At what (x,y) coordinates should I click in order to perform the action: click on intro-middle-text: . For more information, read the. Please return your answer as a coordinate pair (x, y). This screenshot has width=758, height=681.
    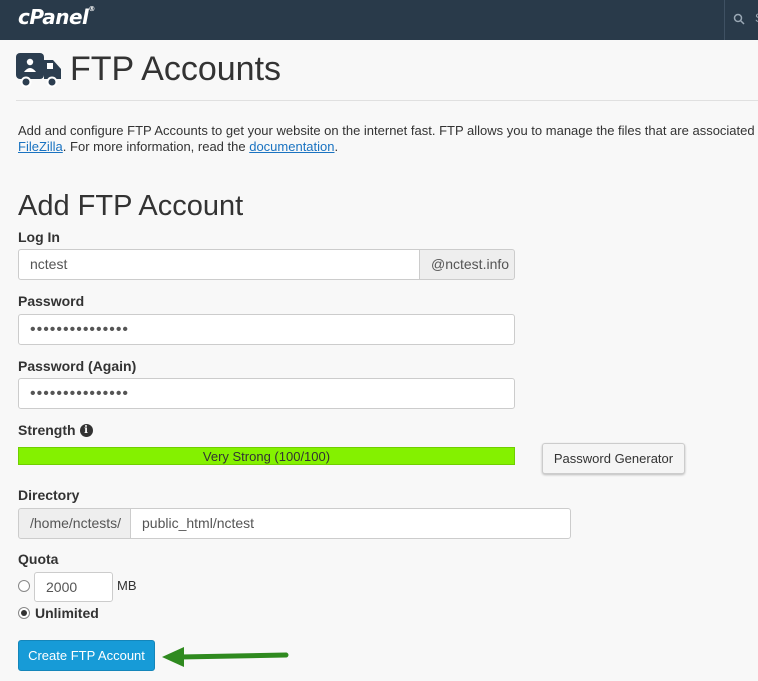
    Looking at the image, I should click on (156, 146).